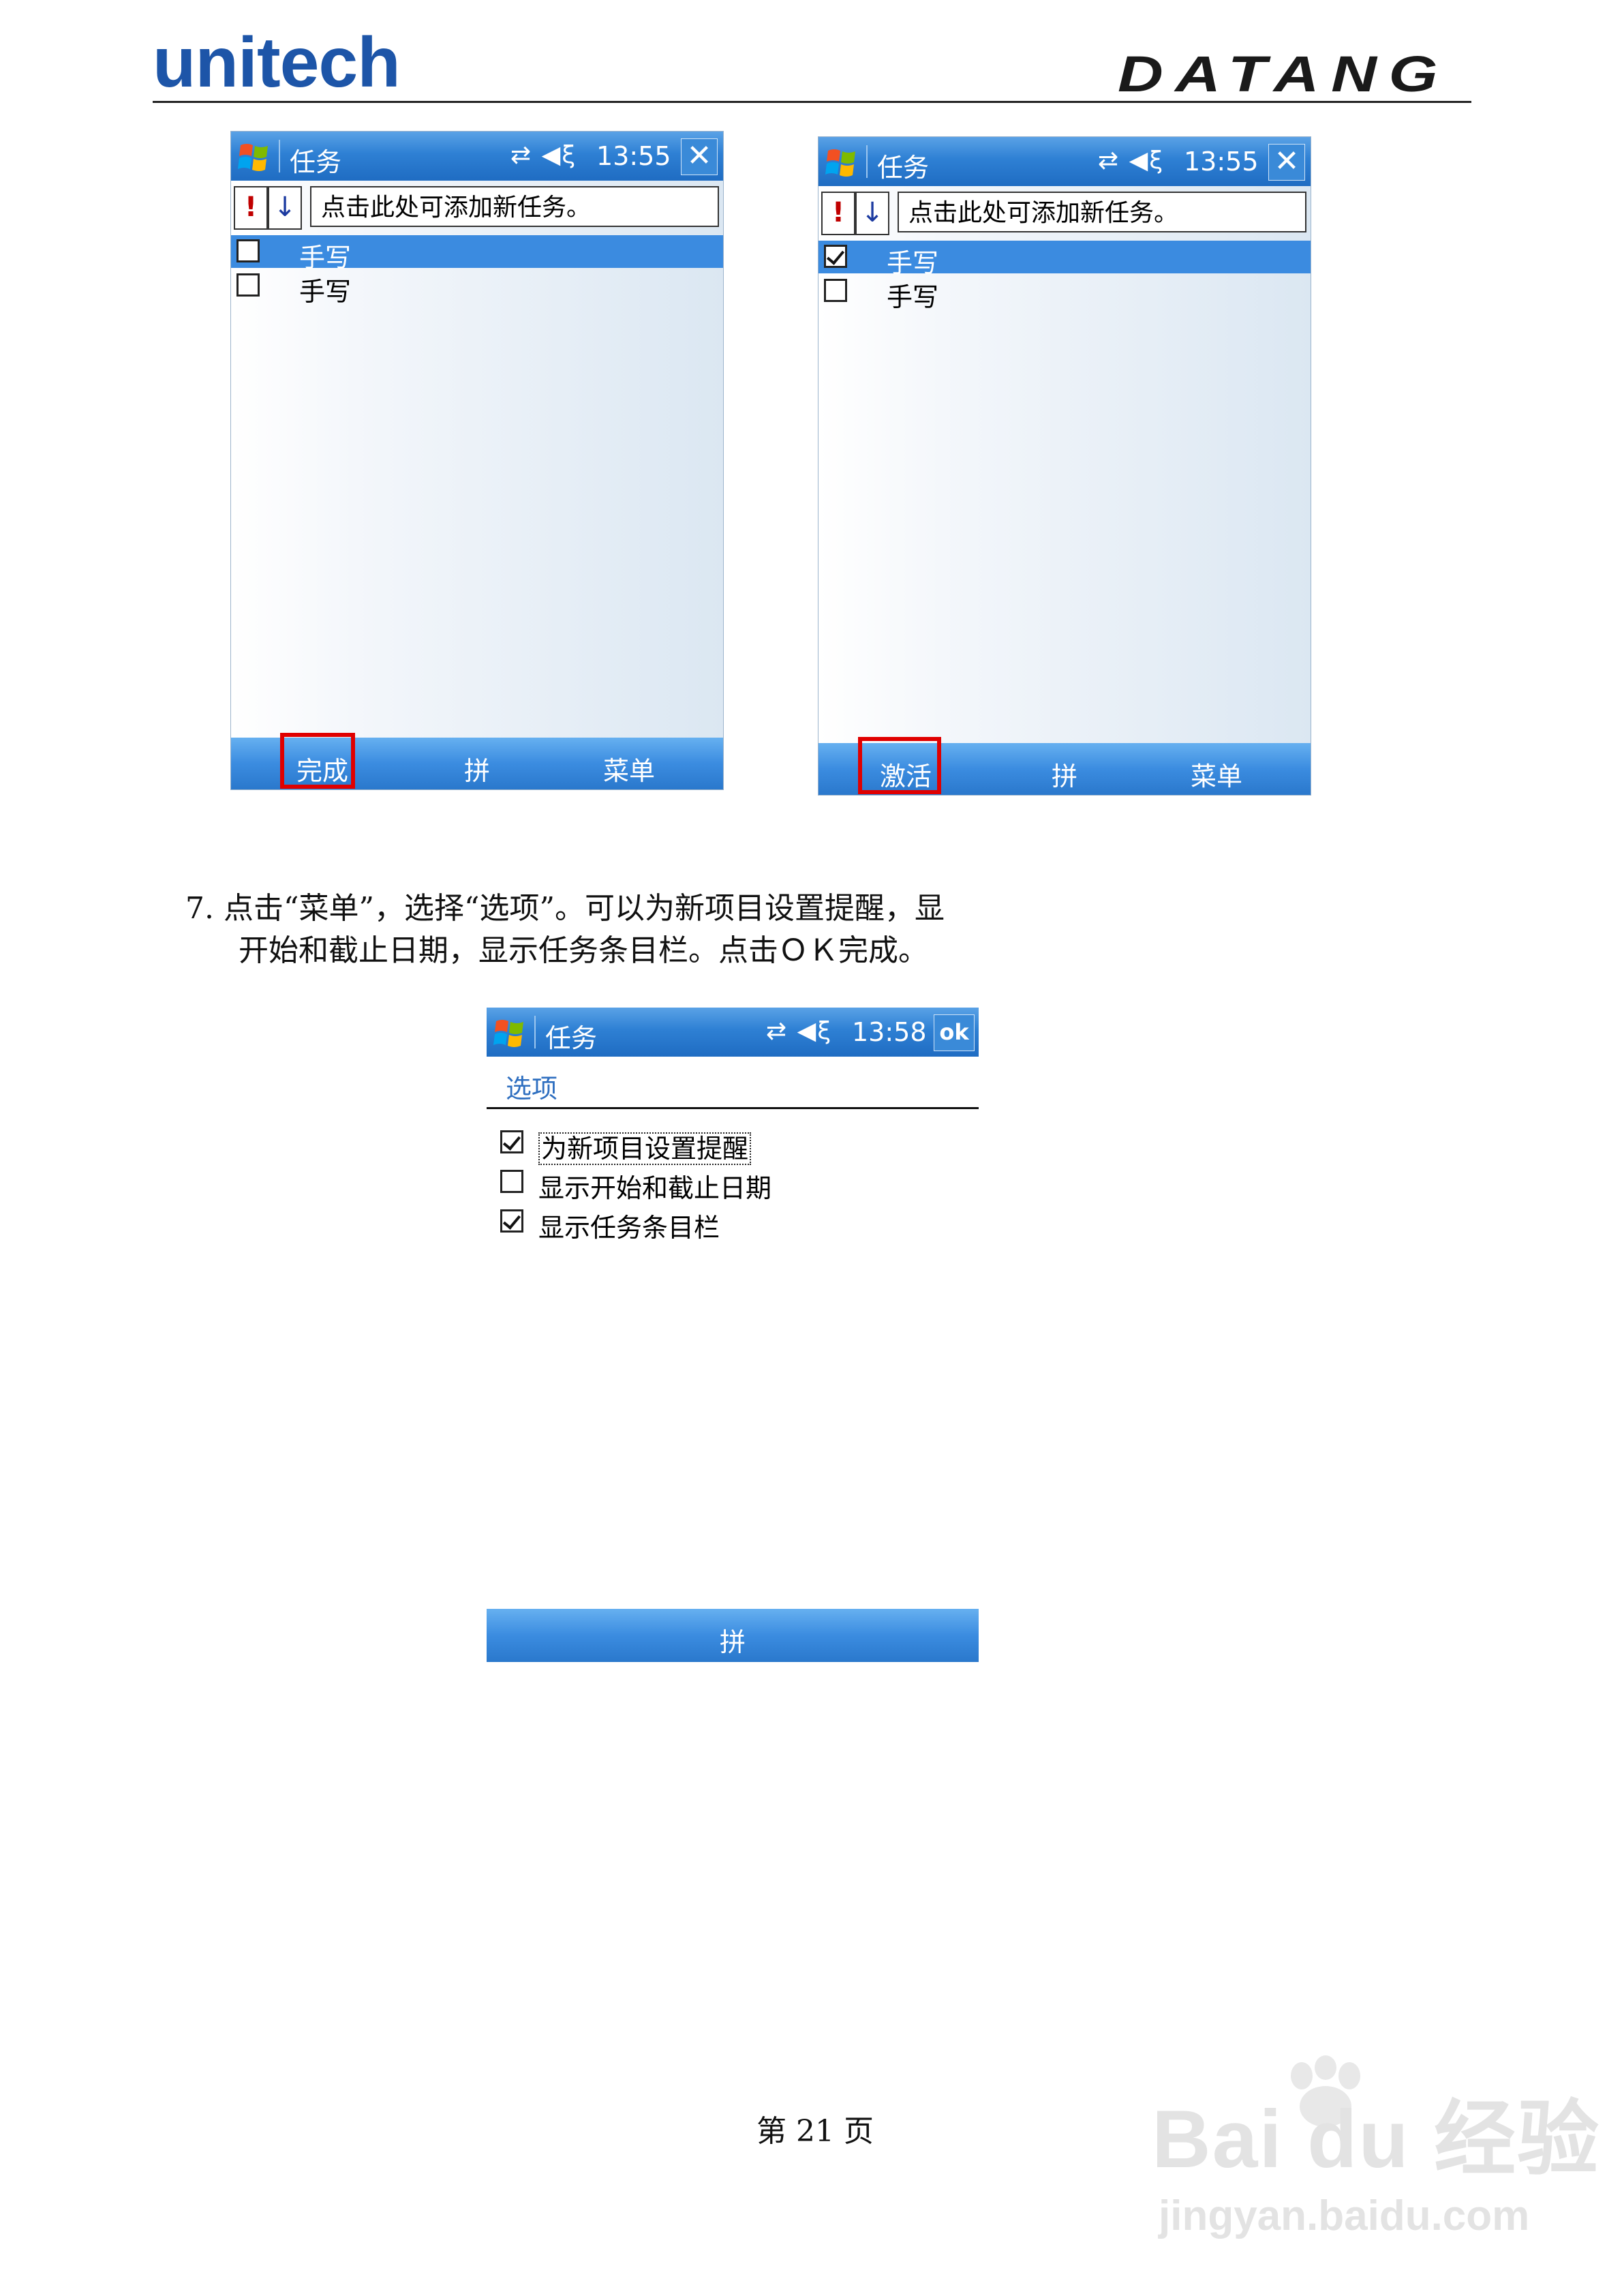 The height and width of the screenshot is (2296, 1622). Describe the element at coordinates (1284, 74) in the screenshot. I see `datang-logo: DATANG` at that location.